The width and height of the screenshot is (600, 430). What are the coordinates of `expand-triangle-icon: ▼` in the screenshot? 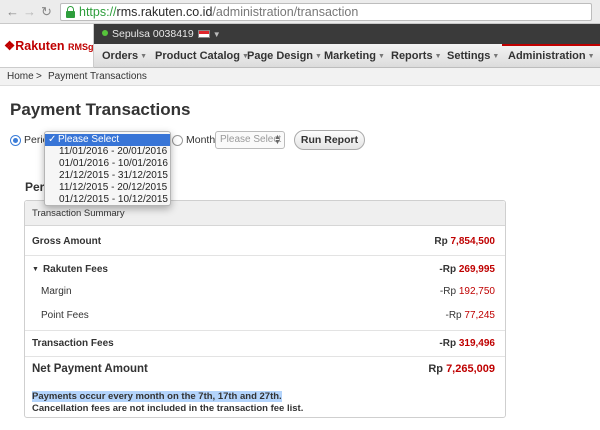 It's located at (35, 269).